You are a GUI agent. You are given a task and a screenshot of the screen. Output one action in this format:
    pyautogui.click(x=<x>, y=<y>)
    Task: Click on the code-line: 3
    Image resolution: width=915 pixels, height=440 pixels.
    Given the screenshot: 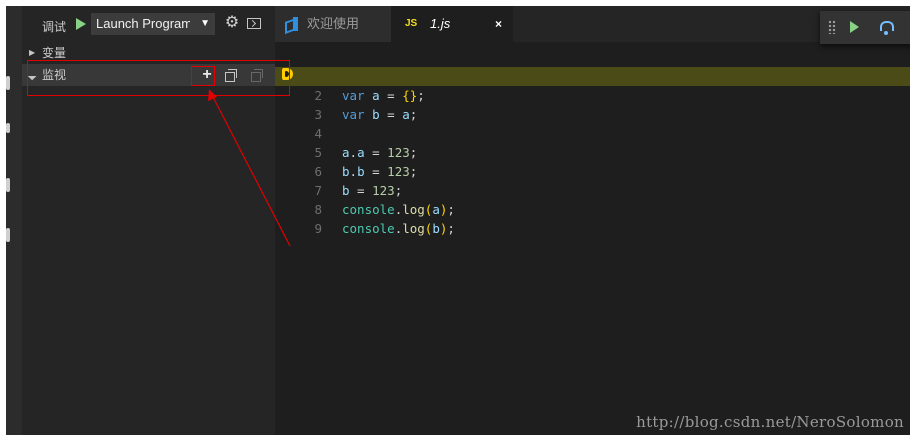 What is the action you would take?
    pyautogui.click(x=592, y=104)
    